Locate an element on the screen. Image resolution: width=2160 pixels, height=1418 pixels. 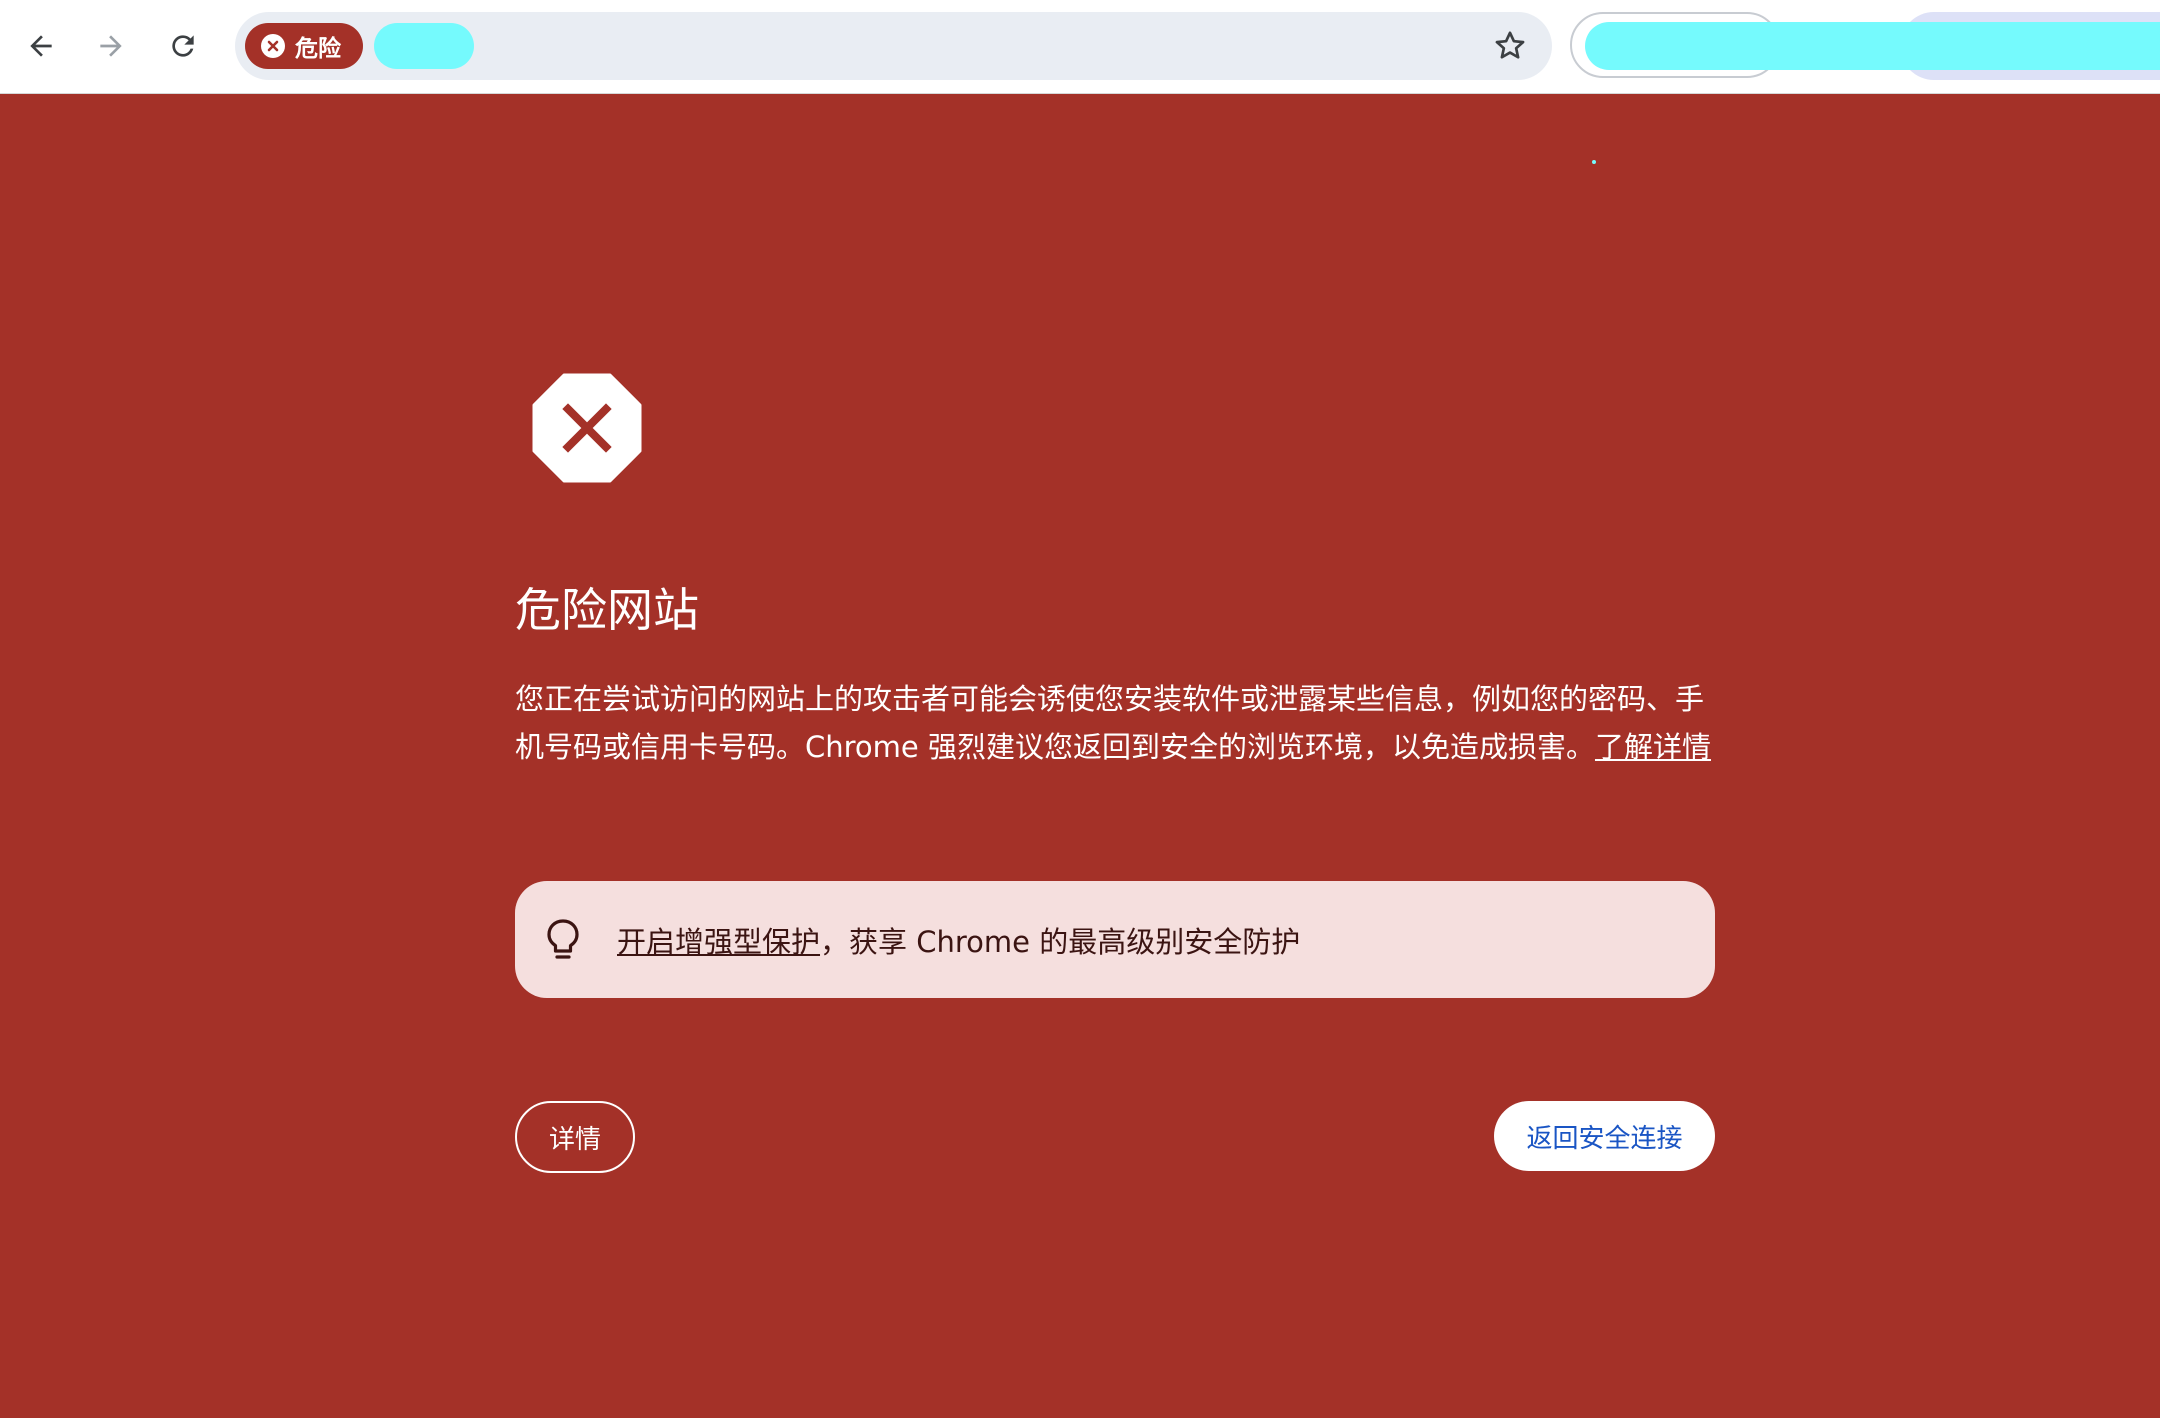
bookmark-button is located at coordinates (1510, 46).